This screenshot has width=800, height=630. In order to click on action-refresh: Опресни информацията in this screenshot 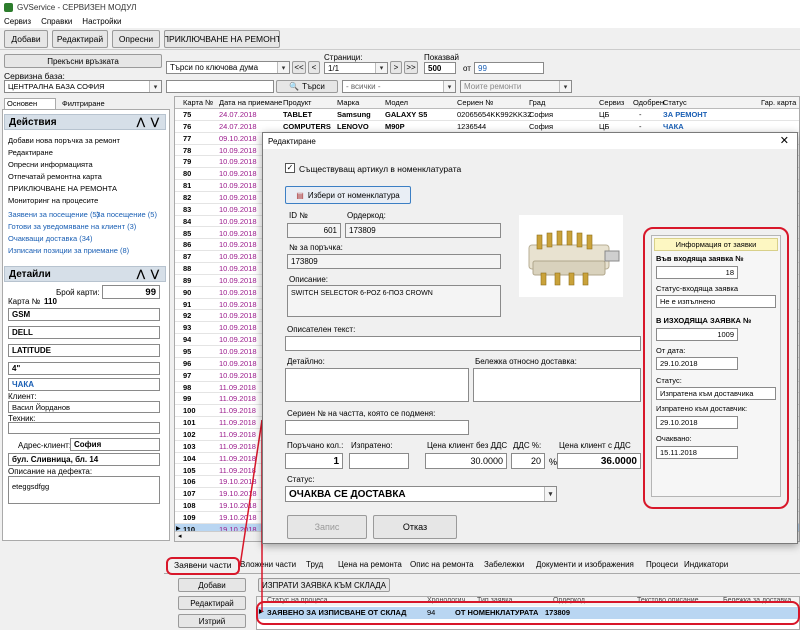, I will do `click(50, 164)`.